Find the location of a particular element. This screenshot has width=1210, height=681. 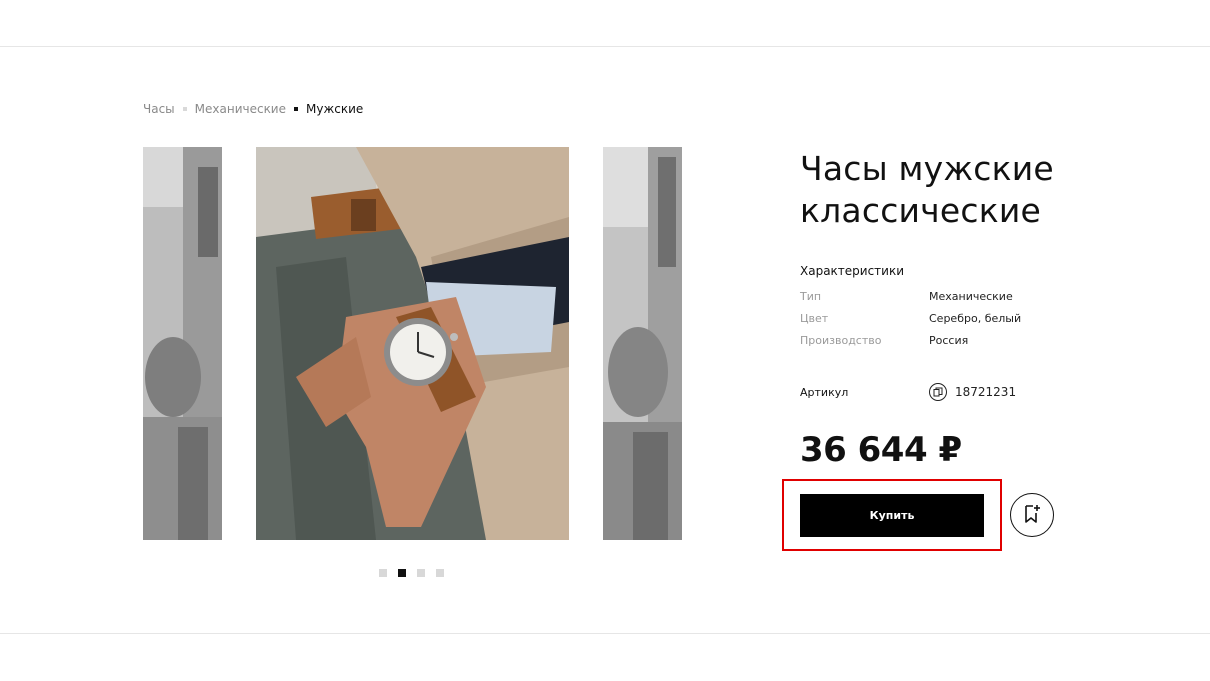

gallery-slide-active is located at coordinates (412, 343).